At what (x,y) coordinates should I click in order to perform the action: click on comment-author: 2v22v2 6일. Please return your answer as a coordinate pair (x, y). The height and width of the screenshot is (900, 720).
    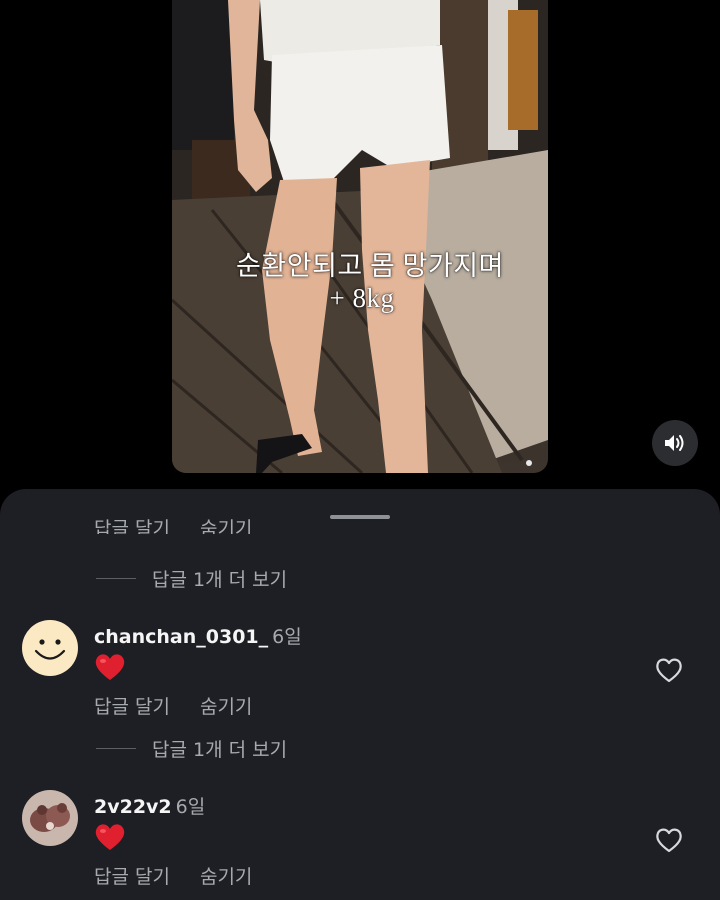
    Looking at the image, I should click on (149, 805).